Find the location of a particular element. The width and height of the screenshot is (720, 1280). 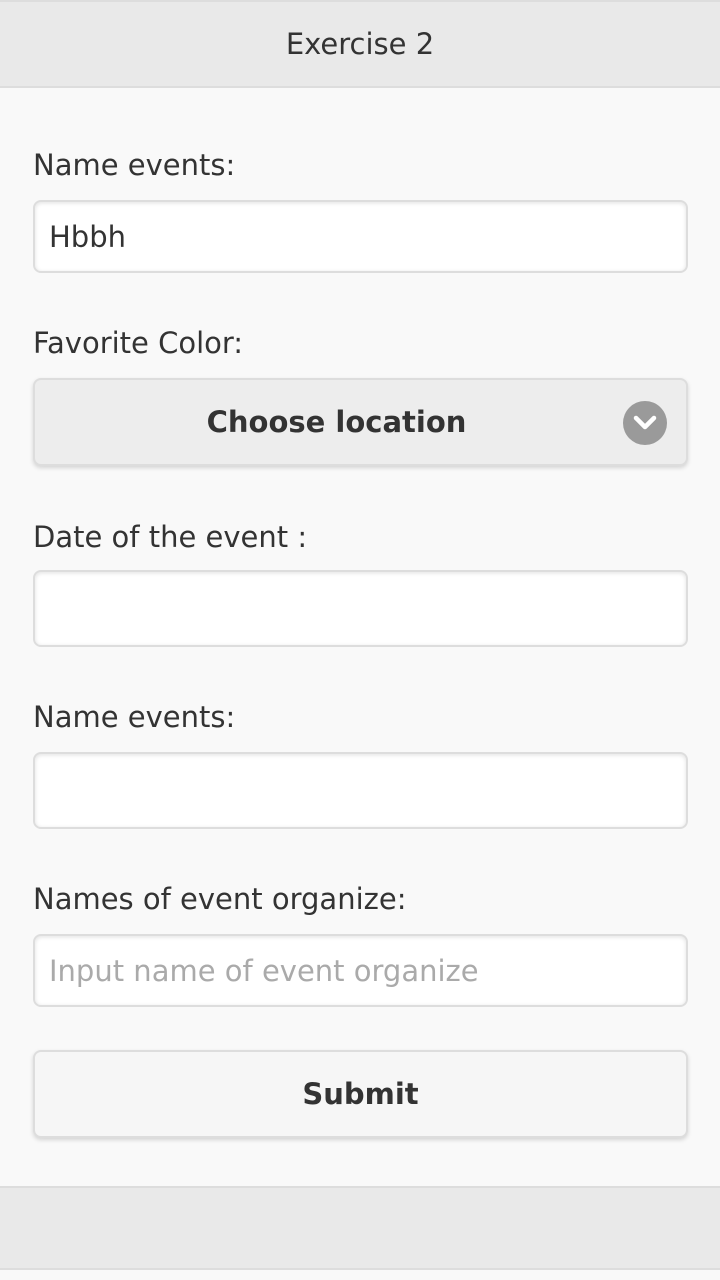

select-value: Choose location is located at coordinates (336, 422).